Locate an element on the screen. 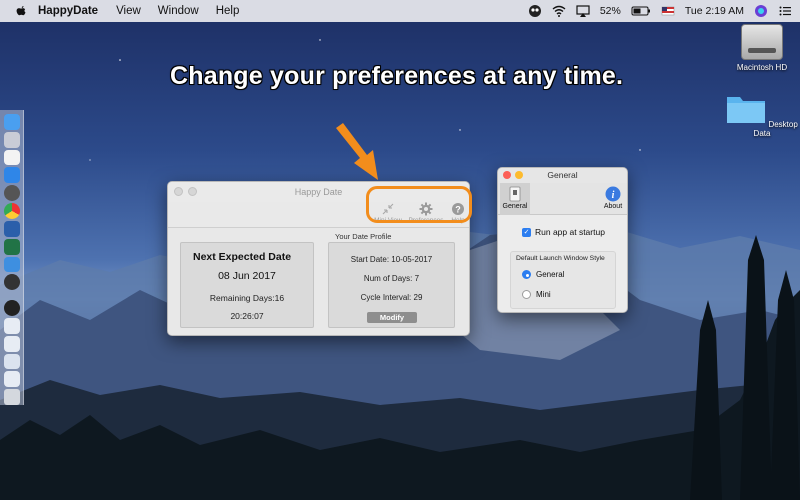  promo-headline: Change your preferences at any time. is located at coordinates (396, 76).